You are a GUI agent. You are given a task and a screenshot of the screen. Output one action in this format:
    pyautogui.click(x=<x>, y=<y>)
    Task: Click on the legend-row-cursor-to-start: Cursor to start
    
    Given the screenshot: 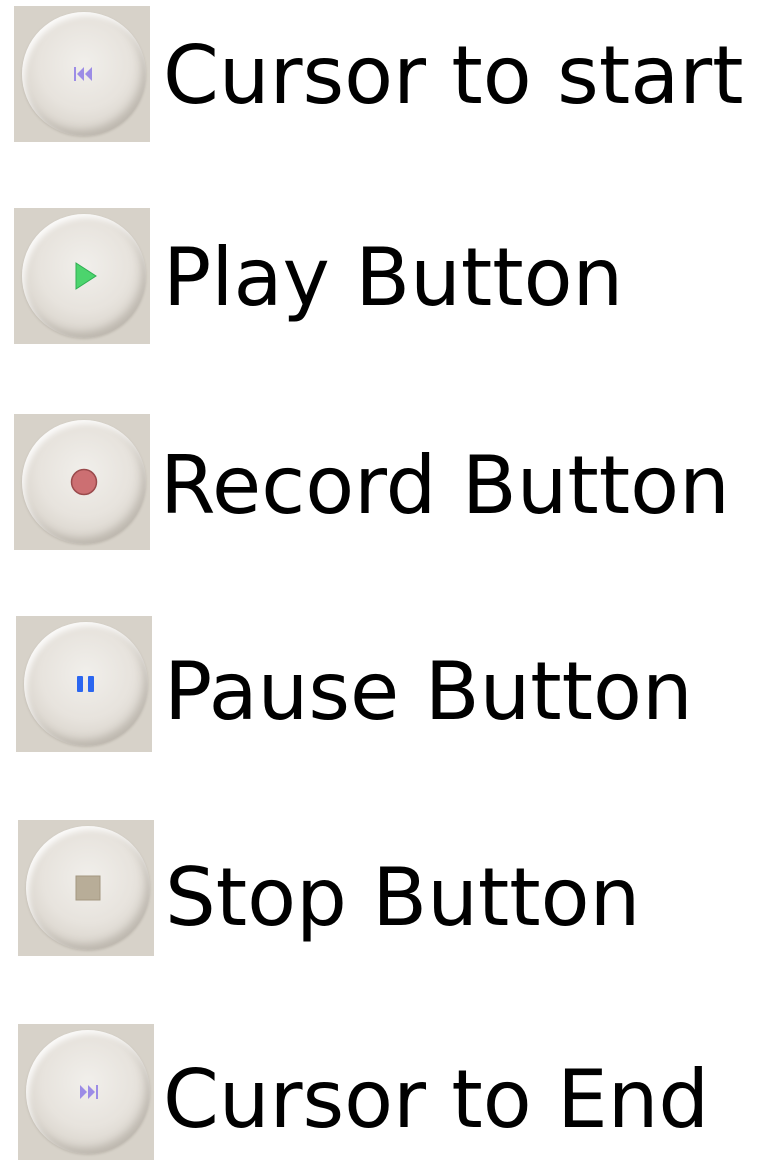 What is the action you would take?
    pyautogui.click(x=387, y=76)
    